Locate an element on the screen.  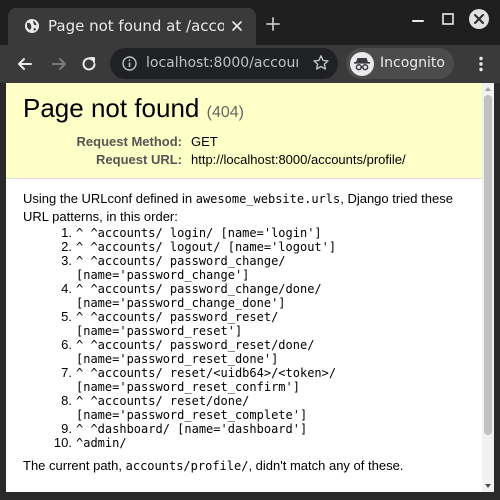
page-title-text: Page not found is located at coordinates (111, 108).